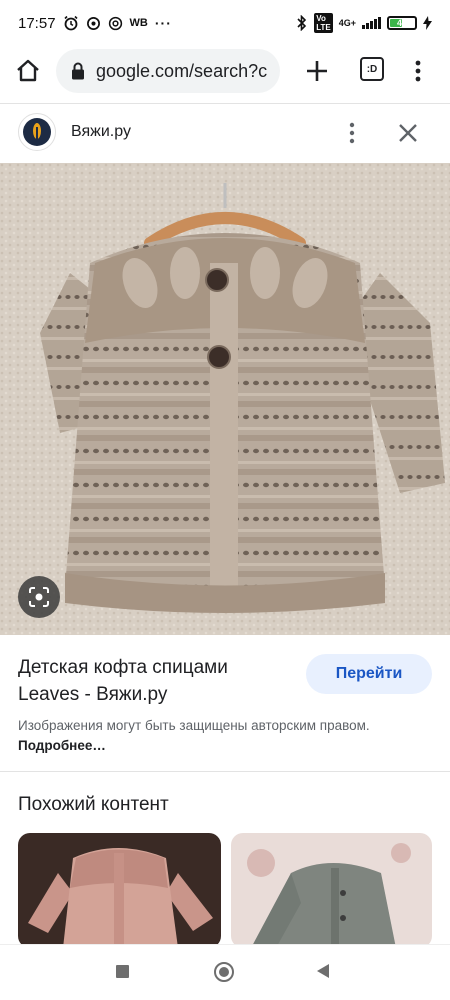 The height and width of the screenshot is (1000, 450). I want to click on status-left: 17:57 WB ···, so click(95, 23).